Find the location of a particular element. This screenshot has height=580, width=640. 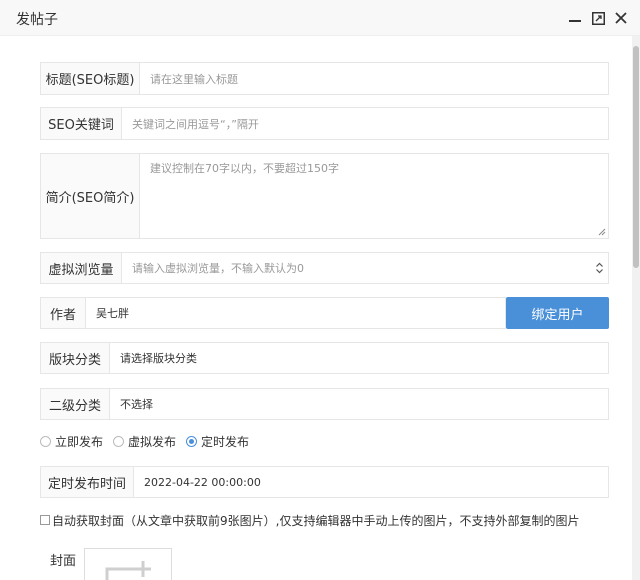

schedule-row: 定时发布时间 2022-04-22 00:00:00 is located at coordinates (324, 482).